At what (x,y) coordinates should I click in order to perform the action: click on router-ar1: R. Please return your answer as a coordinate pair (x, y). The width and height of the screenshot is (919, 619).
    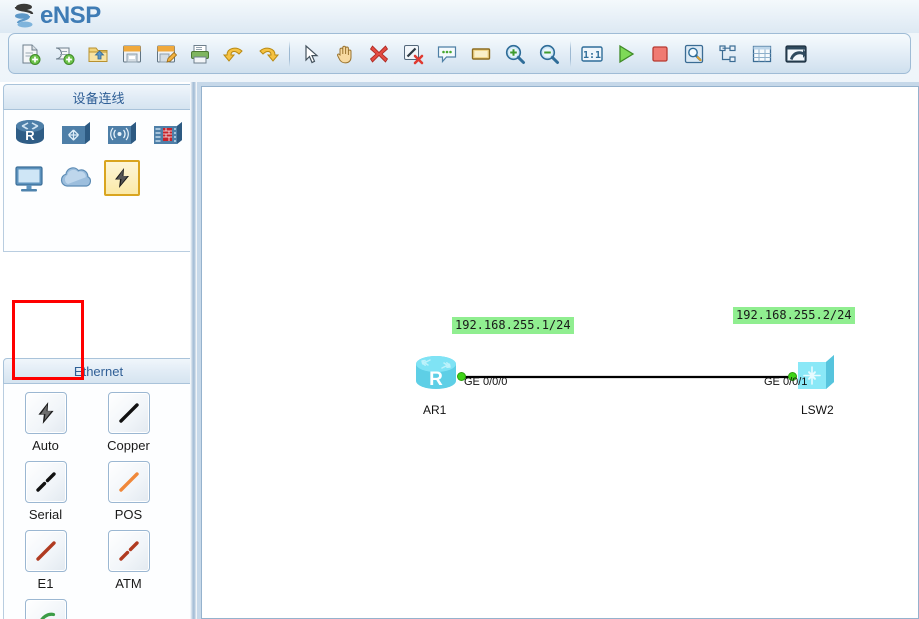
    Looking at the image, I should click on (436, 378).